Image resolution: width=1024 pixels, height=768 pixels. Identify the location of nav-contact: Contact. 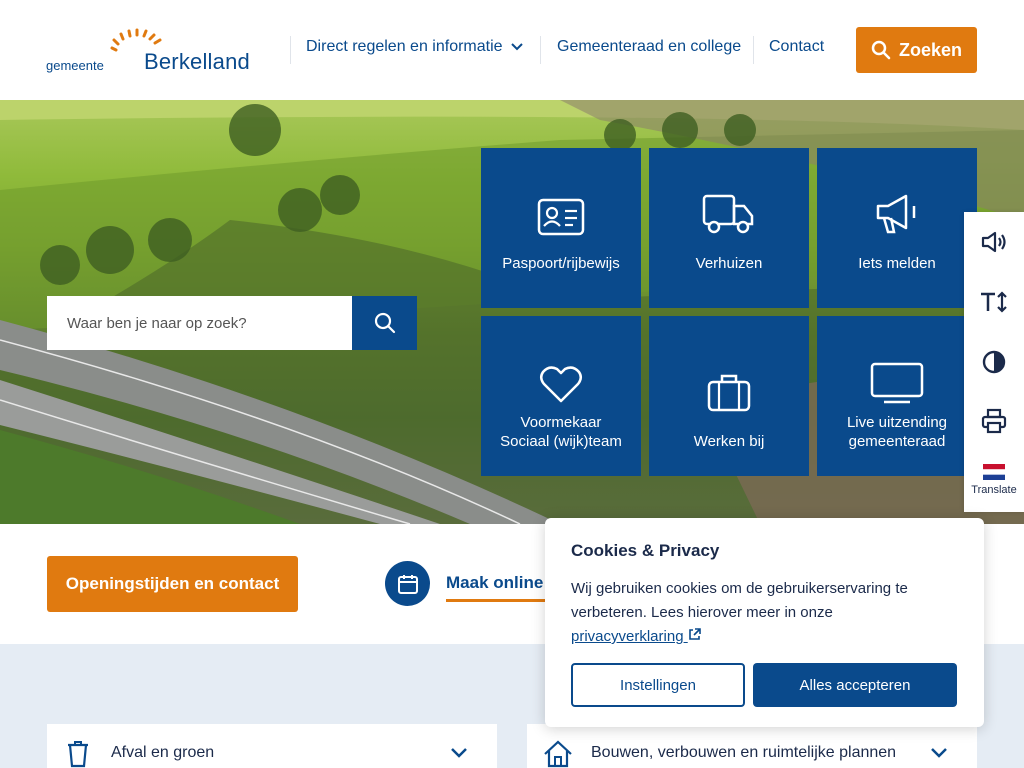
(796, 47).